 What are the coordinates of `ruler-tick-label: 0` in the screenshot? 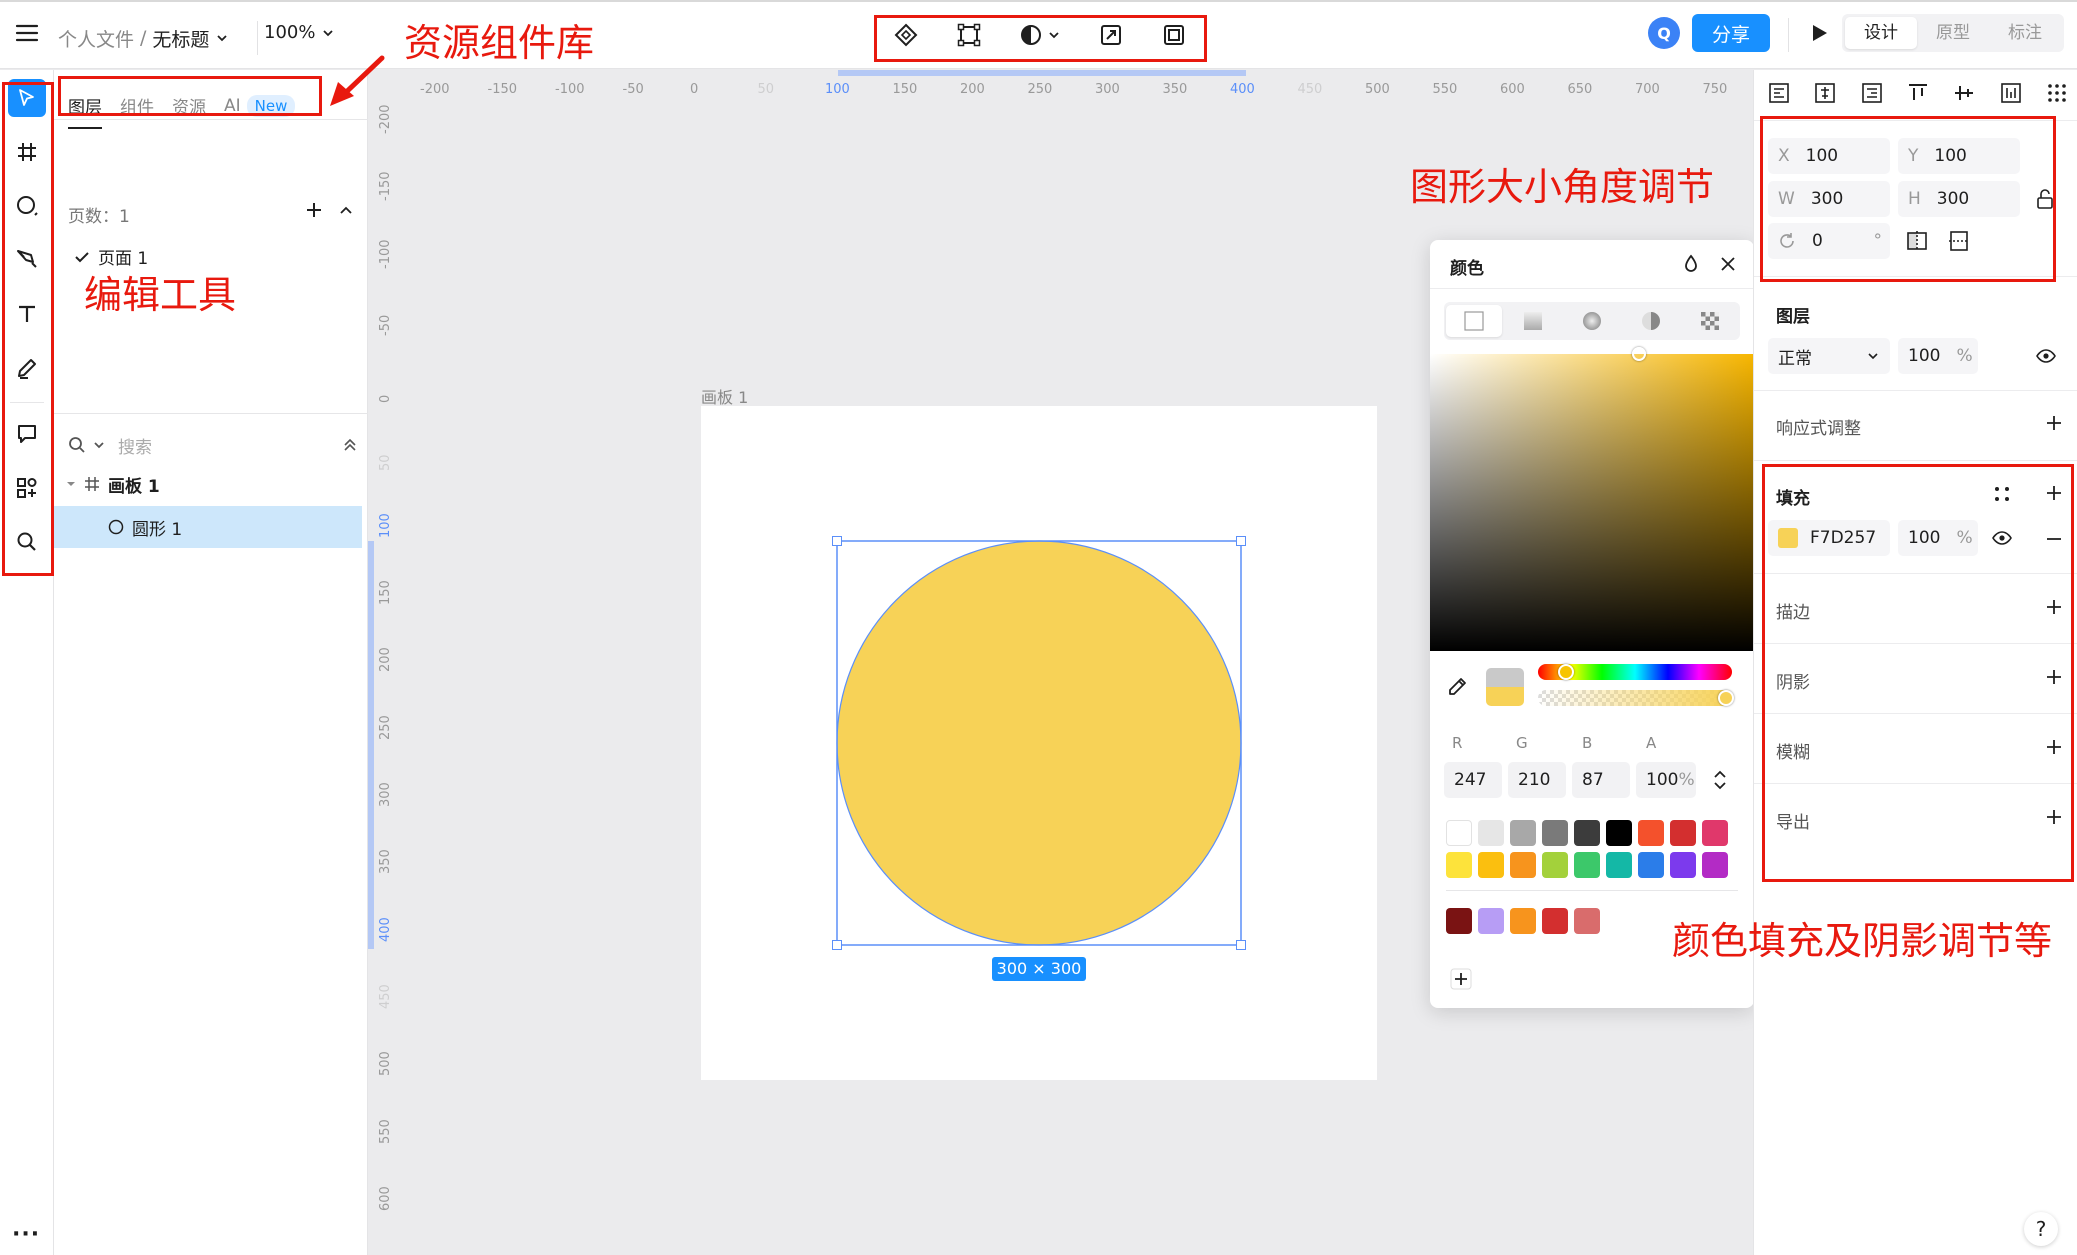 It's located at (385, 399).